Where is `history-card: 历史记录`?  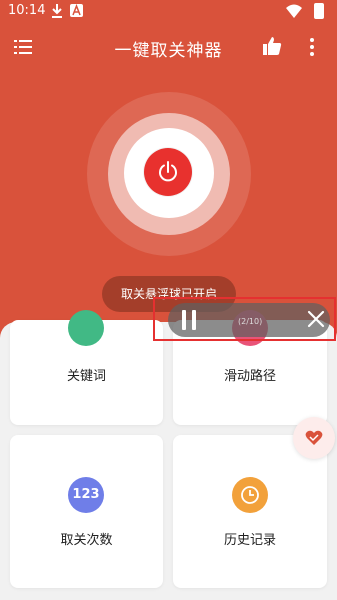
history-card: 历史记录 is located at coordinates (250, 511).